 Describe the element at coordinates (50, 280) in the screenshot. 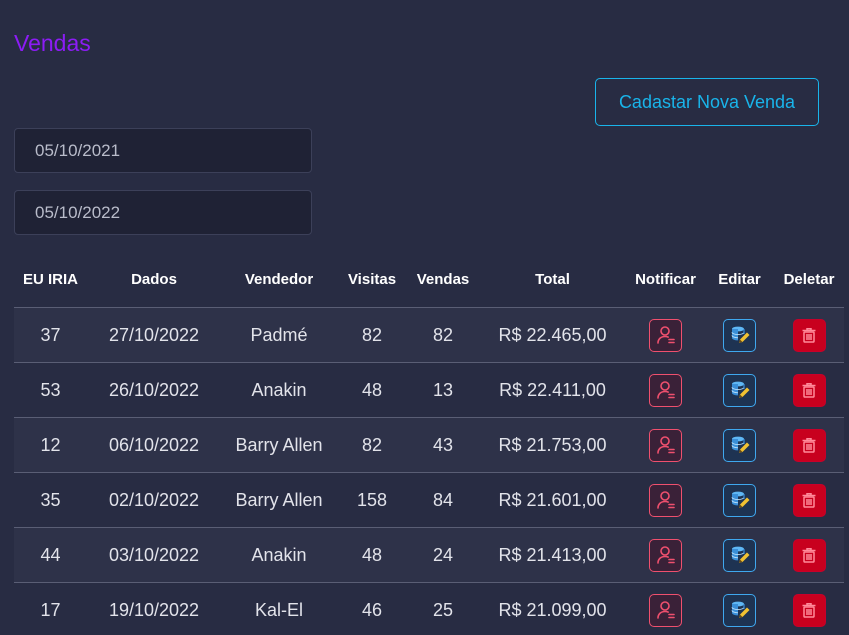

I see `column-header-id: EU IRIA` at that location.